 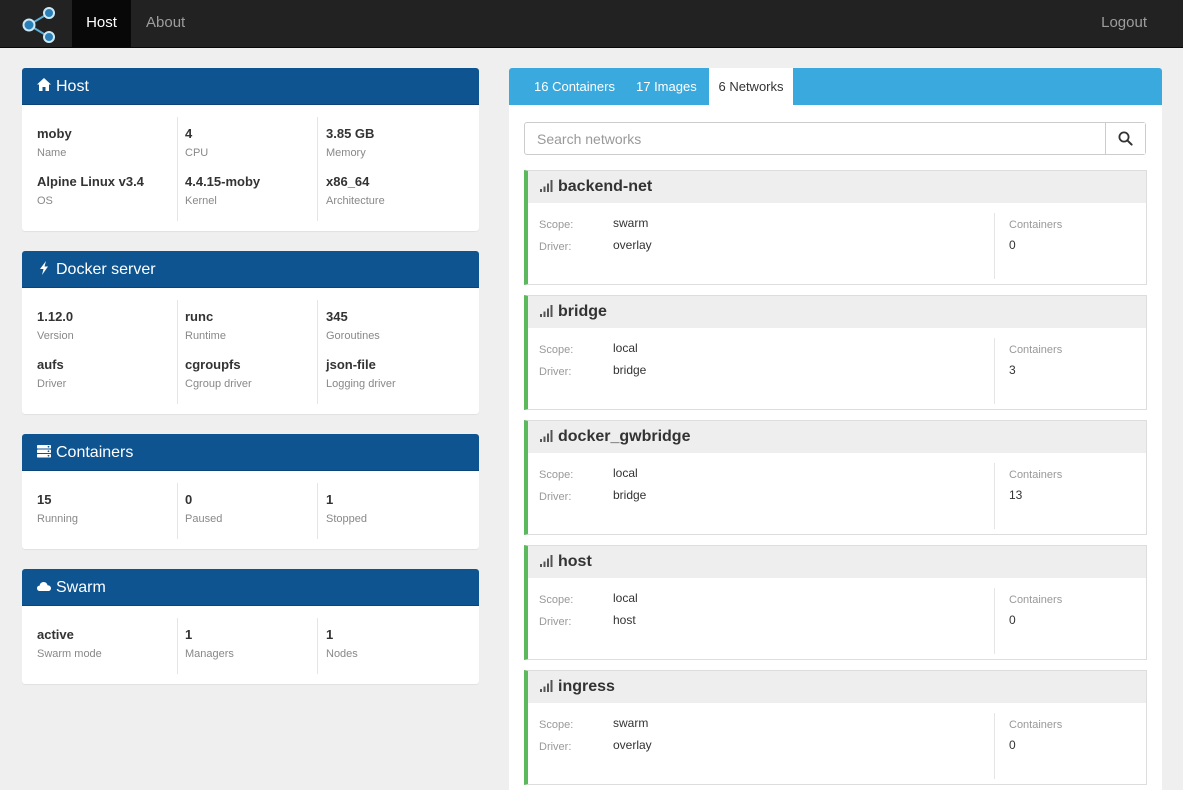 I want to click on host-memory-value: 3.85 GB, so click(x=350, y=133).